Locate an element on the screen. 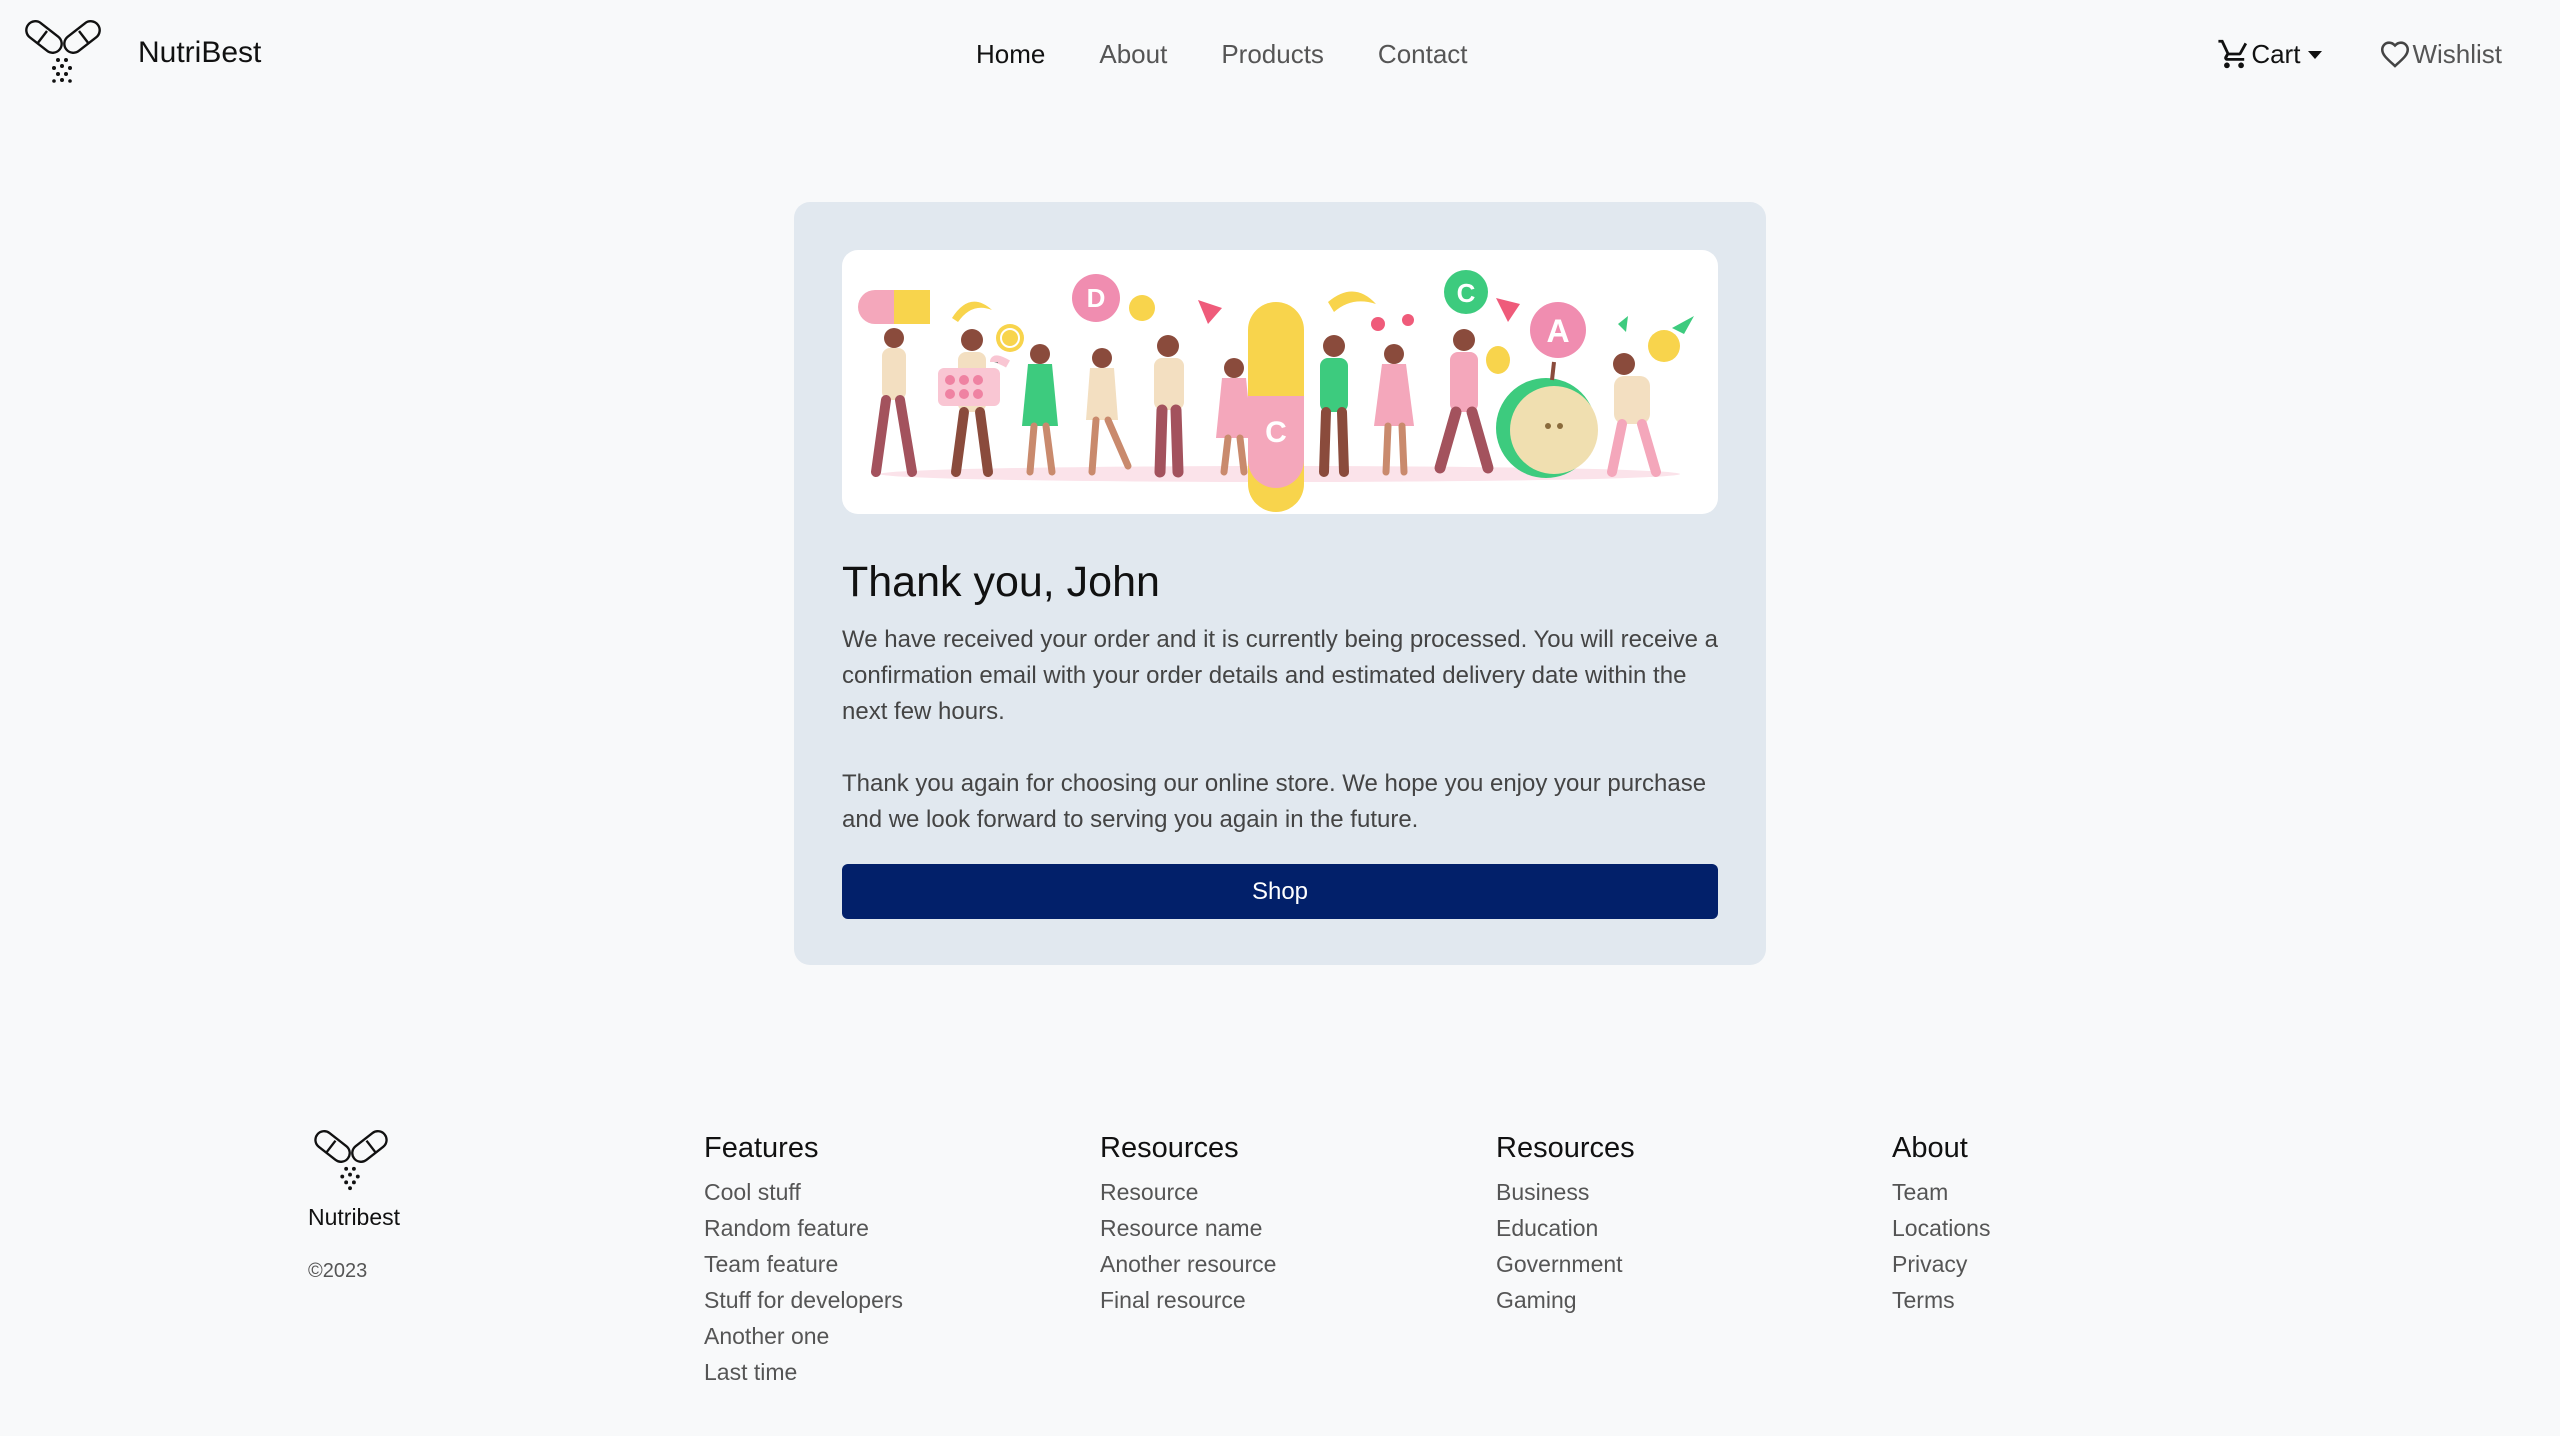 This screenshot has height=1436, width=2560. footer-link: Gaming is located at coordinates (1565, 1300).